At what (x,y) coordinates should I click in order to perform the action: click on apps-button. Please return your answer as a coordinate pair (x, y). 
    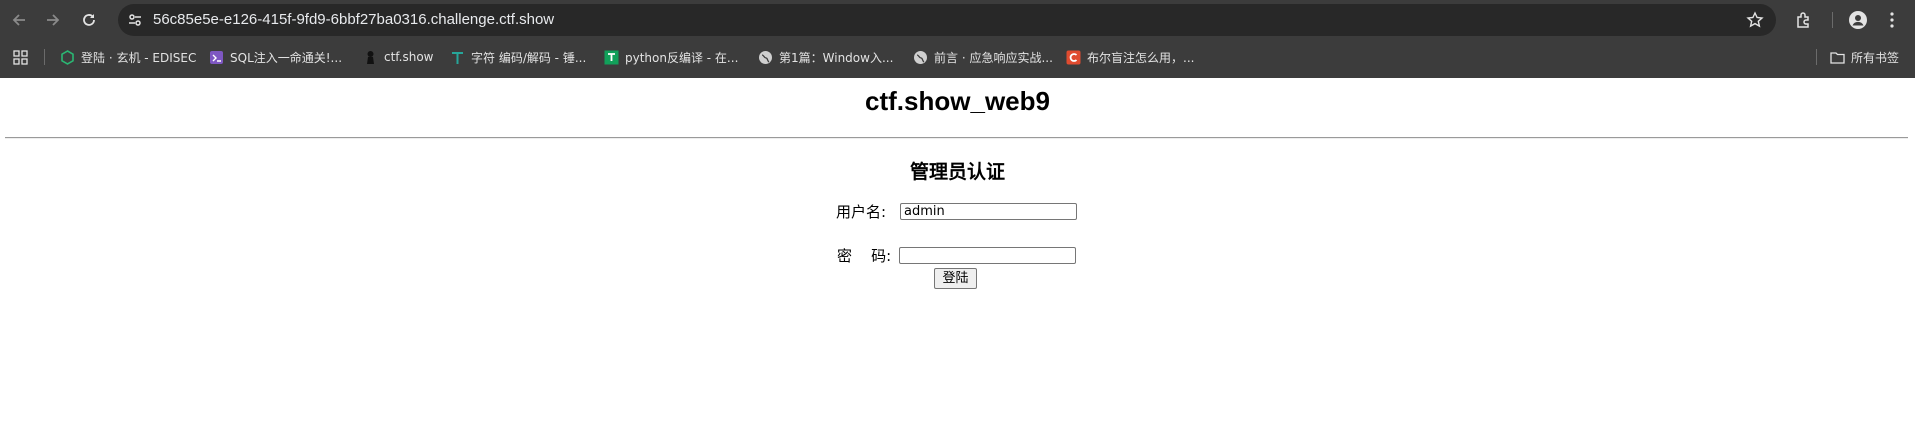
    Looking at the image, I should click on (23, 57).